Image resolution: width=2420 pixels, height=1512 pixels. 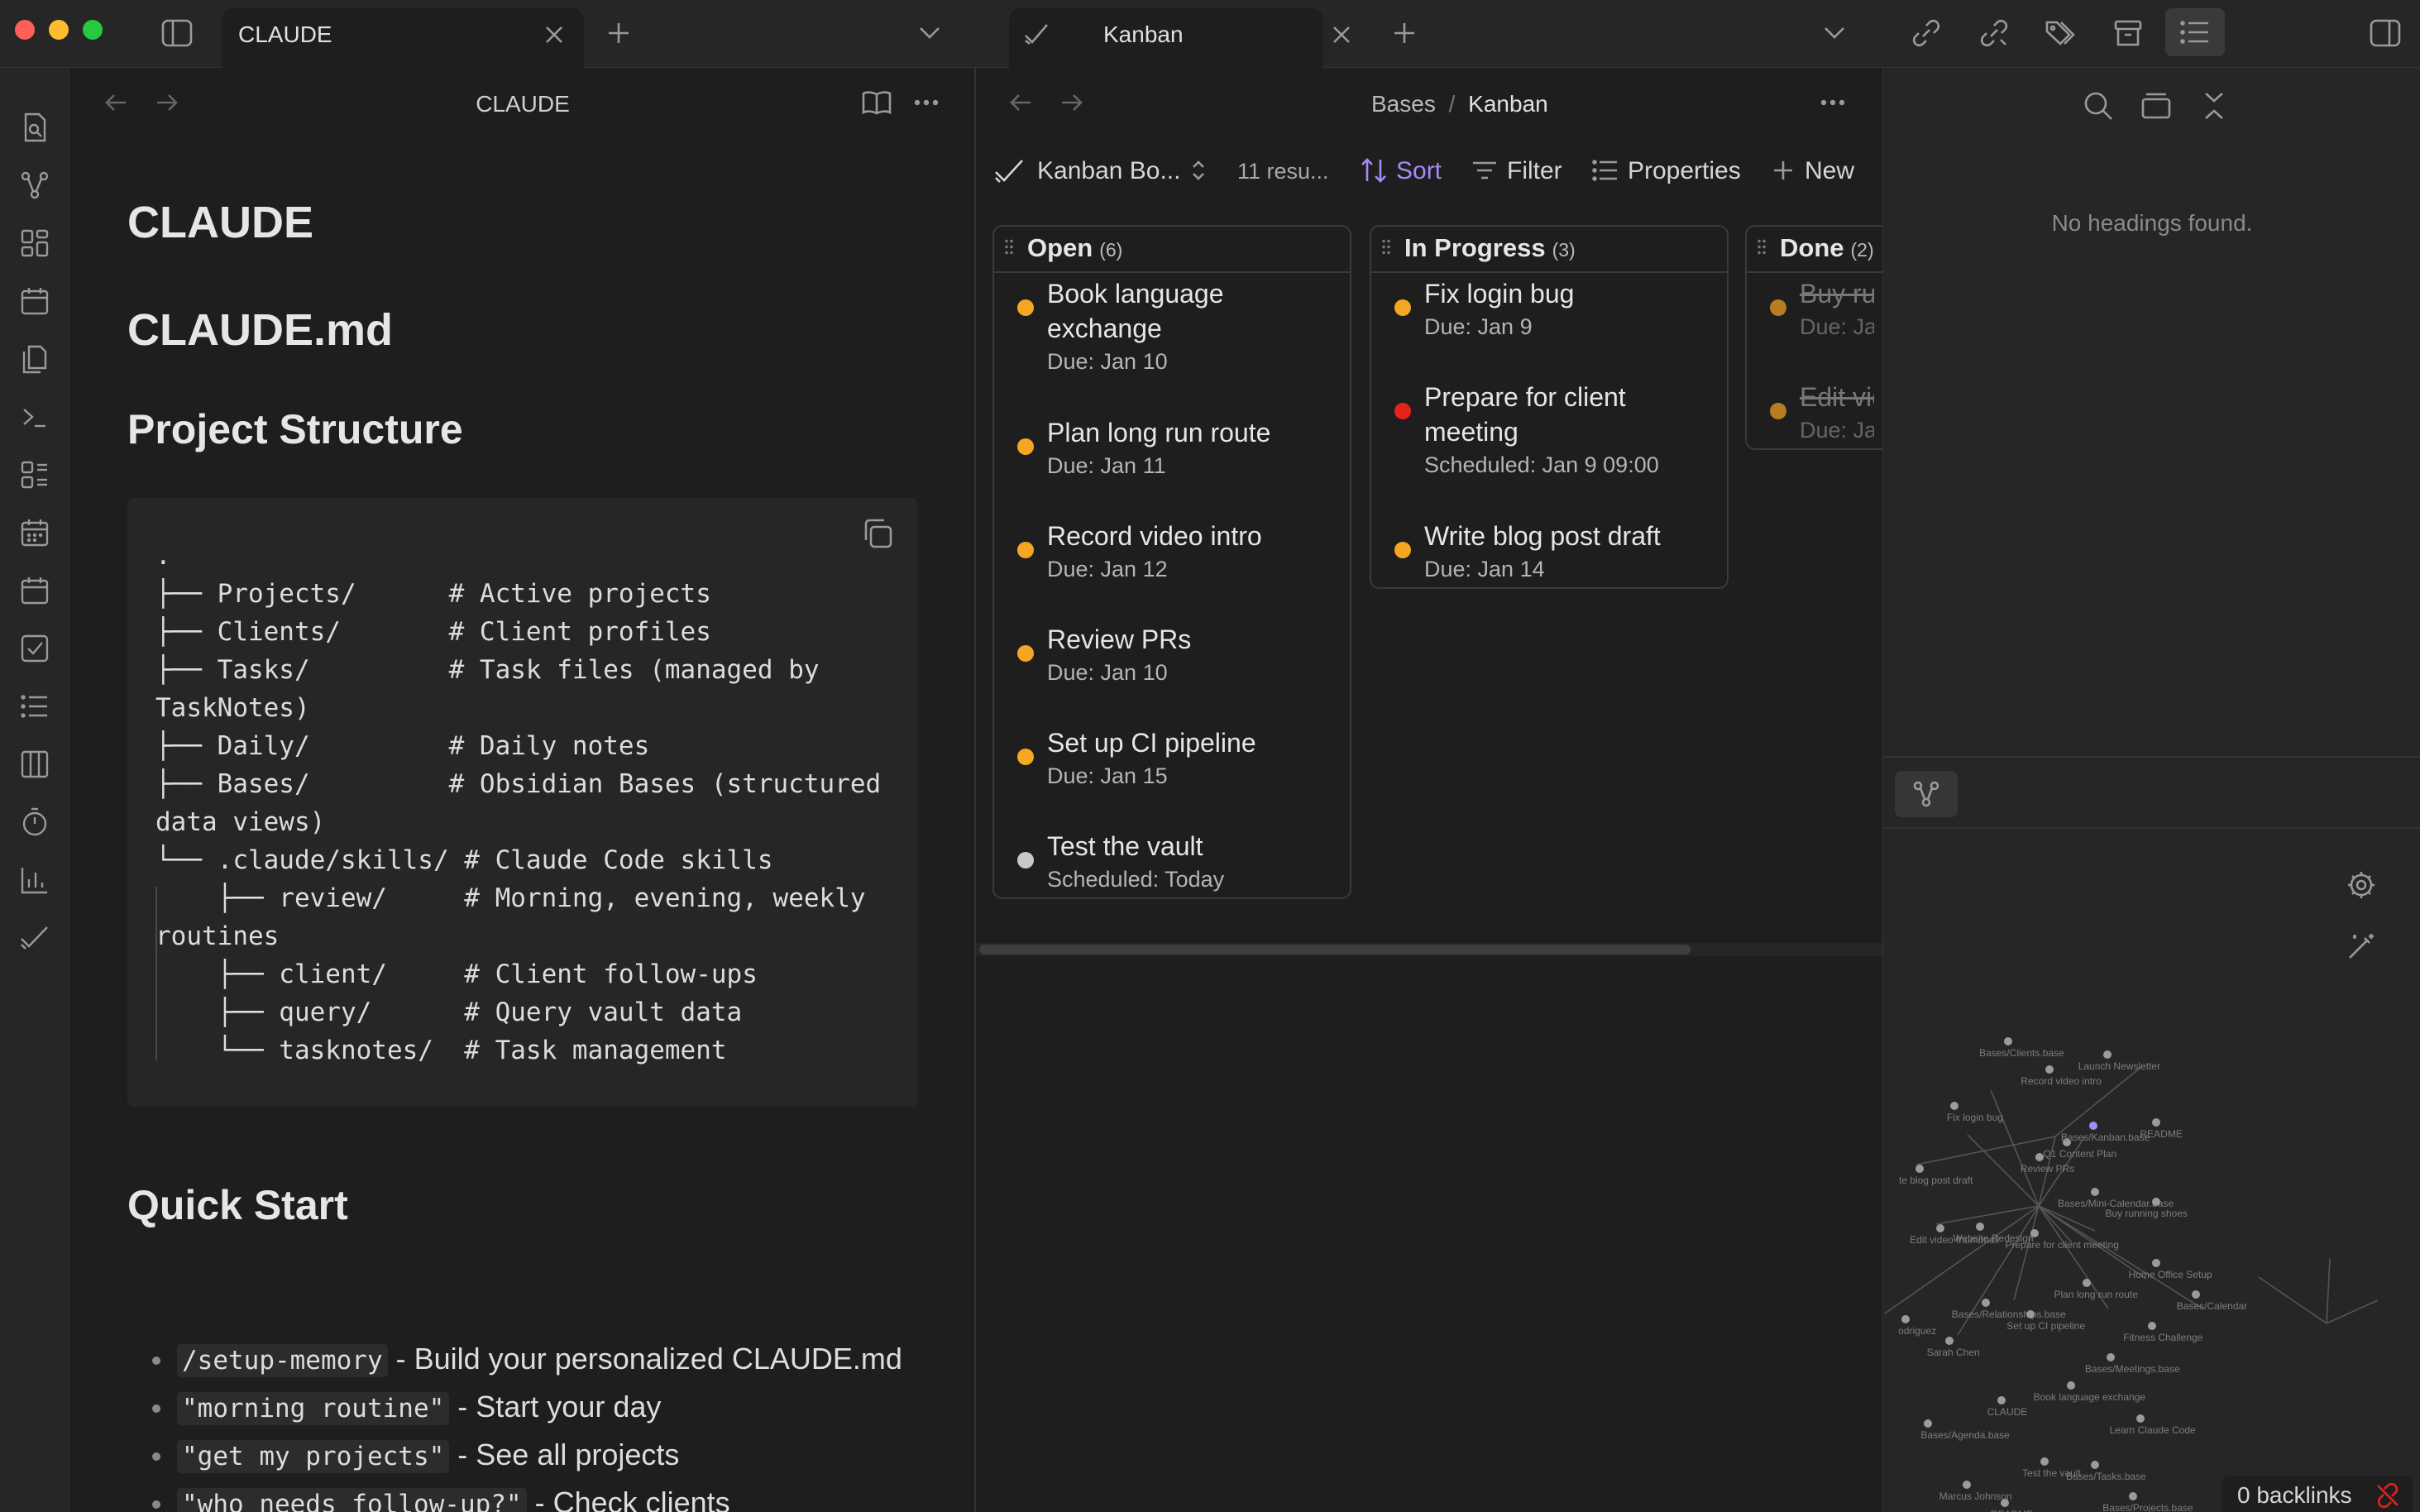 What do you see at coordinates (1926, 794) in the screenshot?
I see `local-graph-tab-icon` at bounding box center [1926, 794].